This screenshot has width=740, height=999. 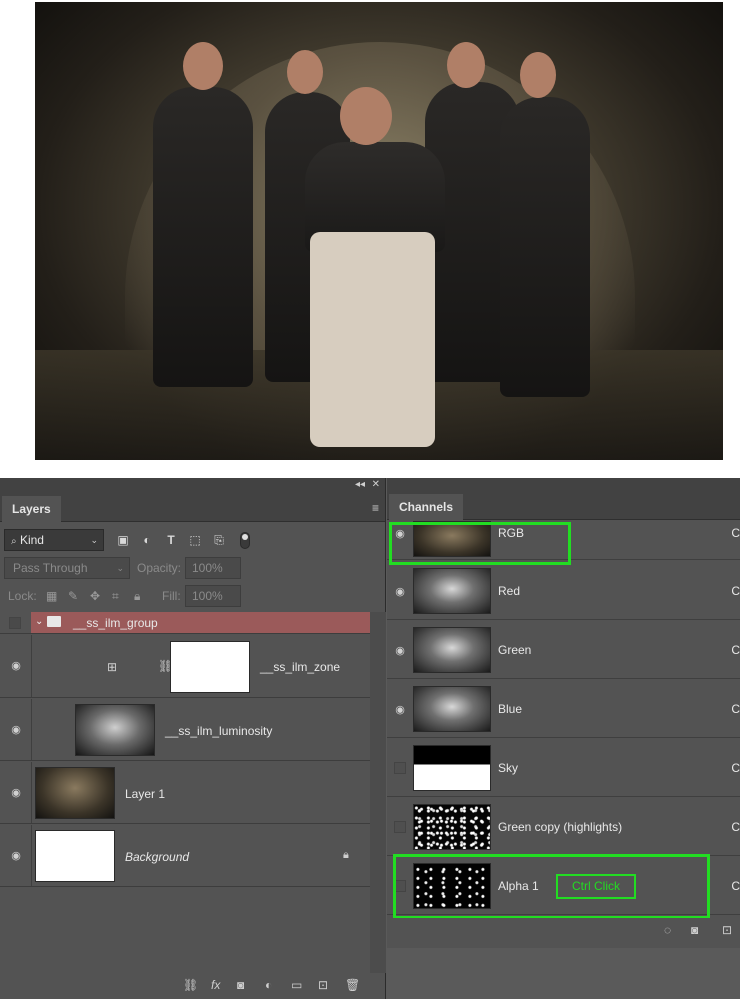 What do you see at coordinates (215, 985) in the screenshot?
I see `fx-icon: fx` at bounding box center [215, 985].